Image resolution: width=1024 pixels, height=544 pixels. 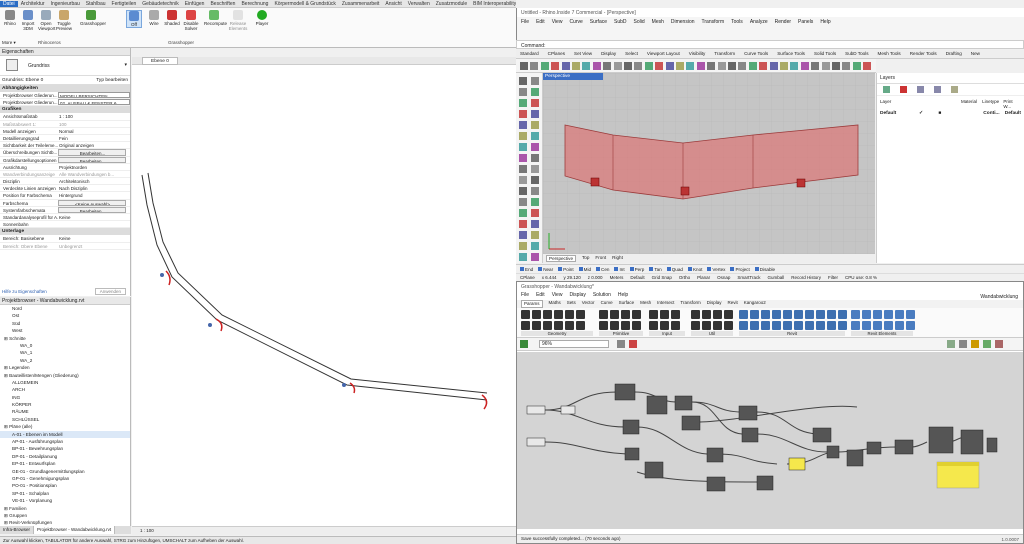 What do you see at coordinates (683, 22) in the screenshot?
I see `rhino-menu-dimension: Dimension` at bounding box center [683, 22].